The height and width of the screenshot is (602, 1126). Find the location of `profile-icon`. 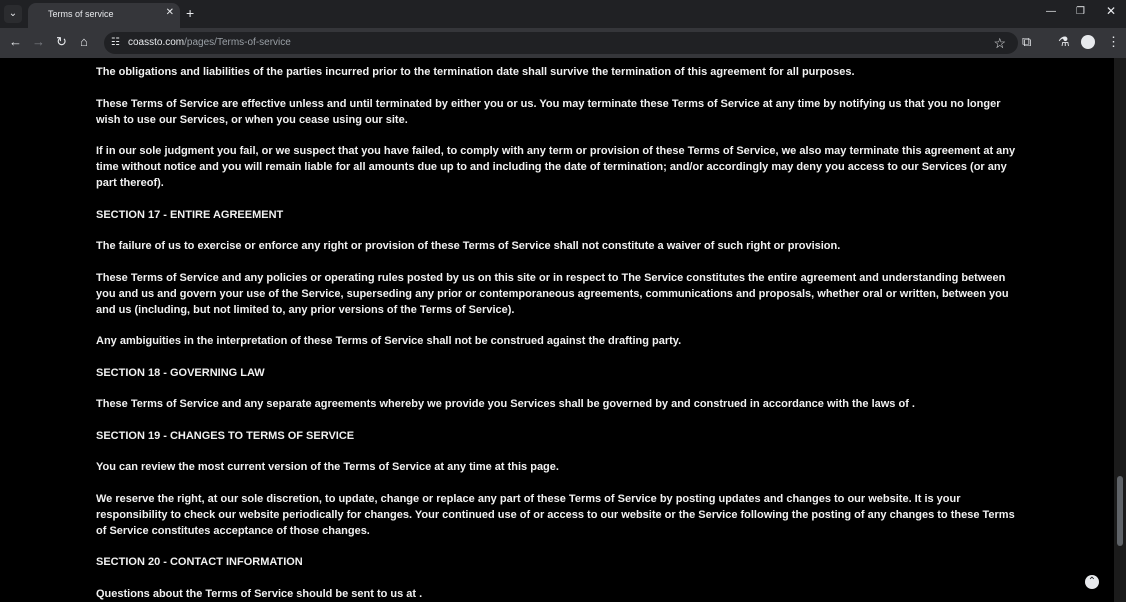

profile-icon is located at coordinates (1088, 42).